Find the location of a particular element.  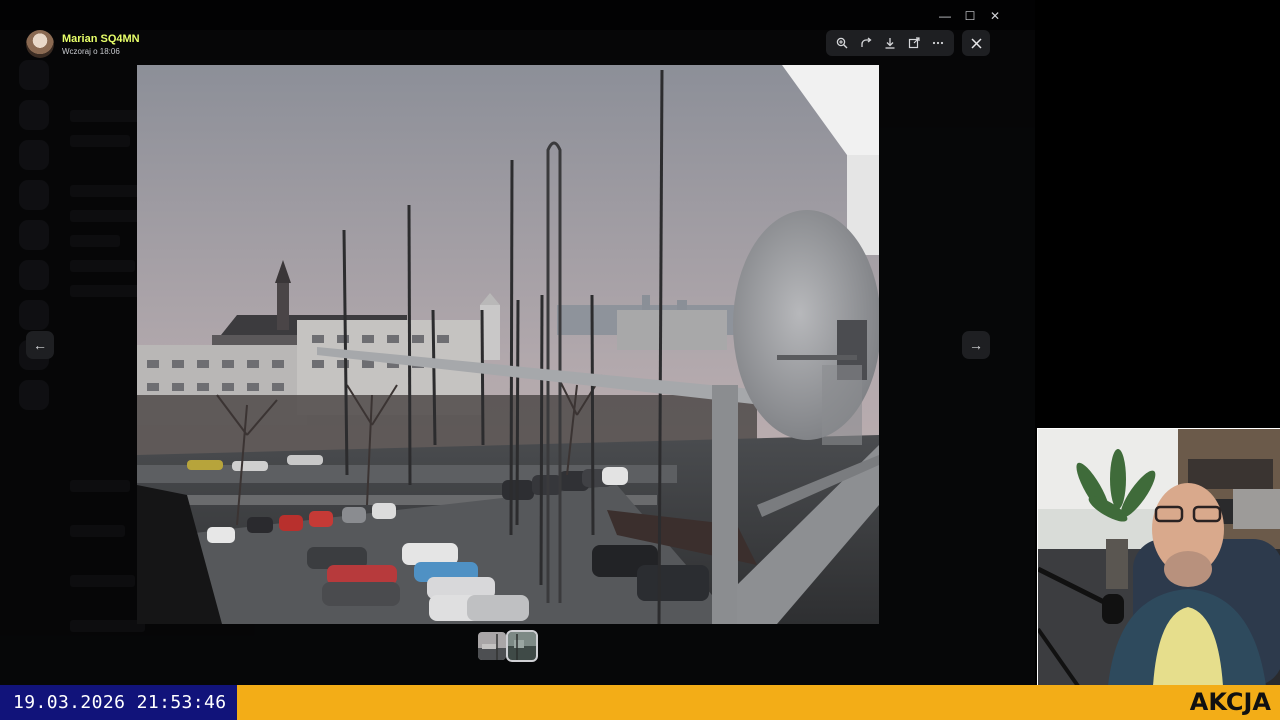

stream-label-bar: AKCJA is located at coordinates (758, 702).